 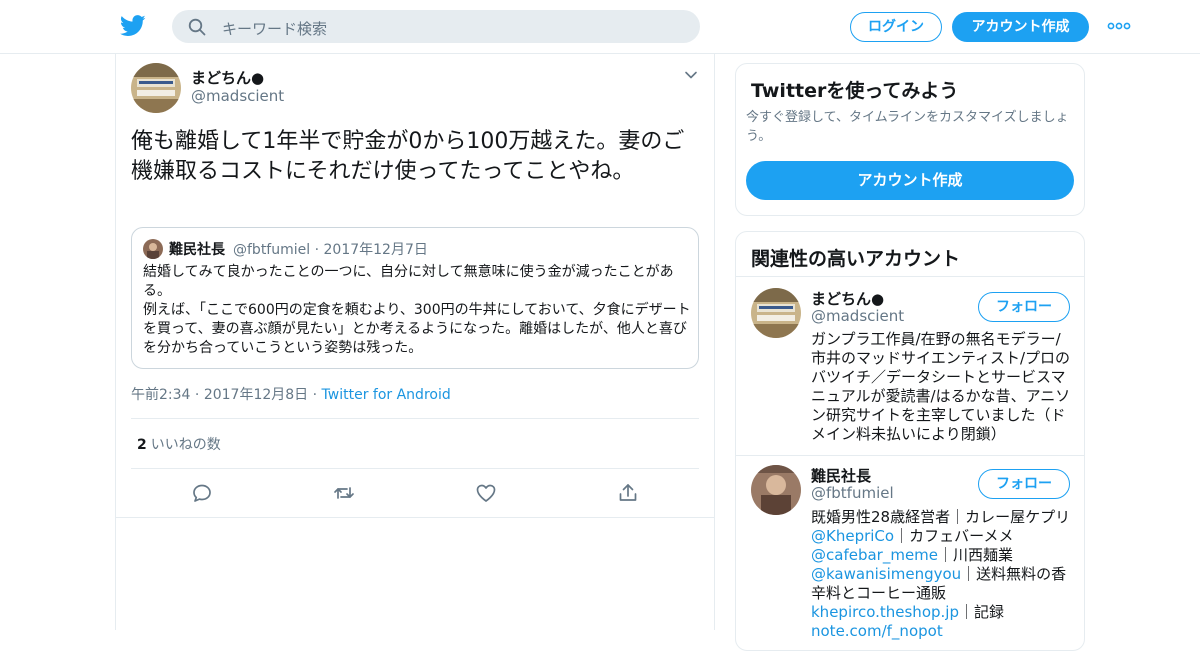 I want to click on likes-stat: 2 いいねの数, so click(x=179, y=444).